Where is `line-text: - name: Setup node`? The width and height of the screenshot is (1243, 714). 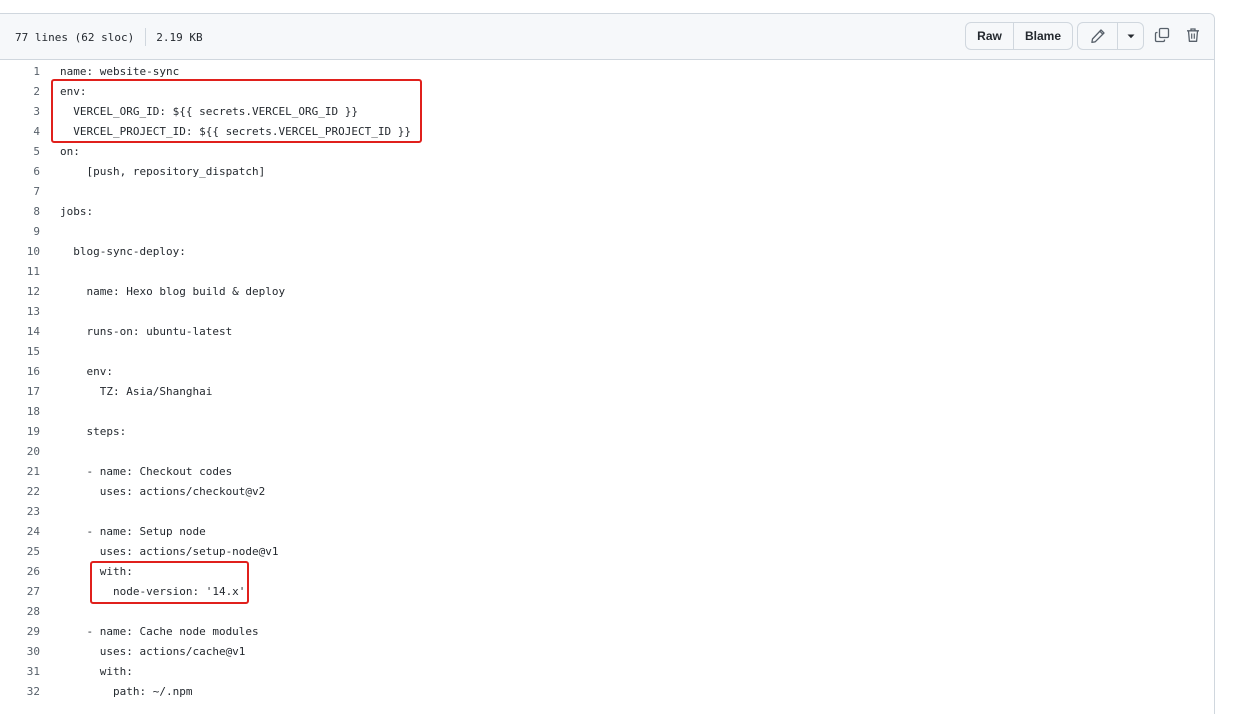
line-text: - name: Setup node is located at coordinates (133, 531).